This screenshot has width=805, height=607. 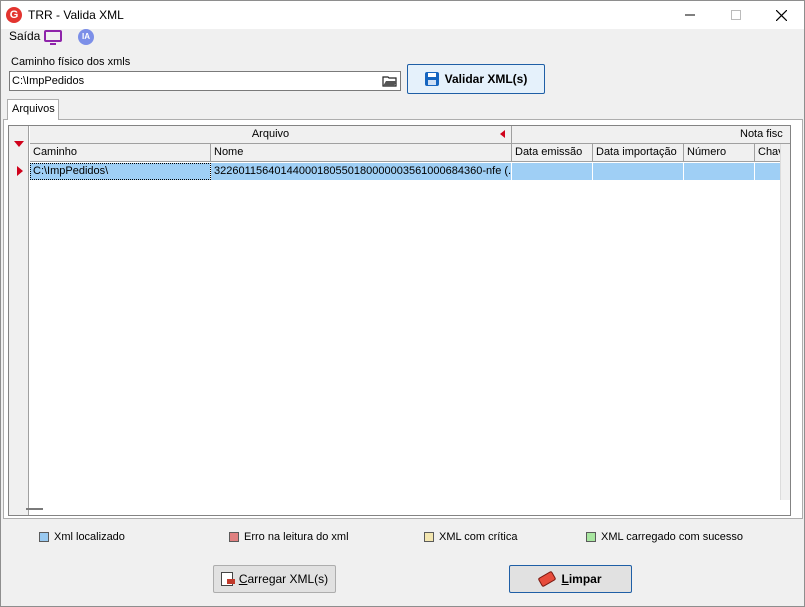 I want to click on col-chave: Chav, so click(x=768, y=153).